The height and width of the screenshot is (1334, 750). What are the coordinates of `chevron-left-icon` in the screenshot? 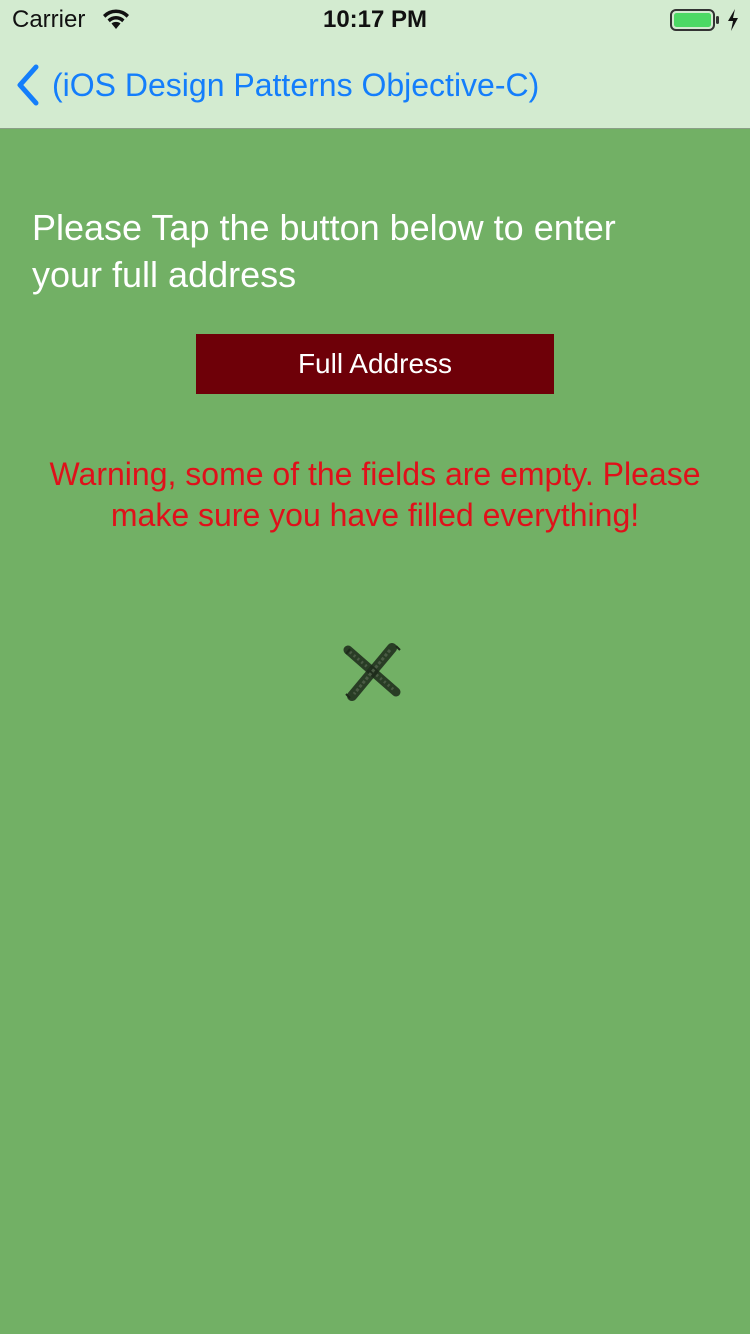 It's located at (28, 85).